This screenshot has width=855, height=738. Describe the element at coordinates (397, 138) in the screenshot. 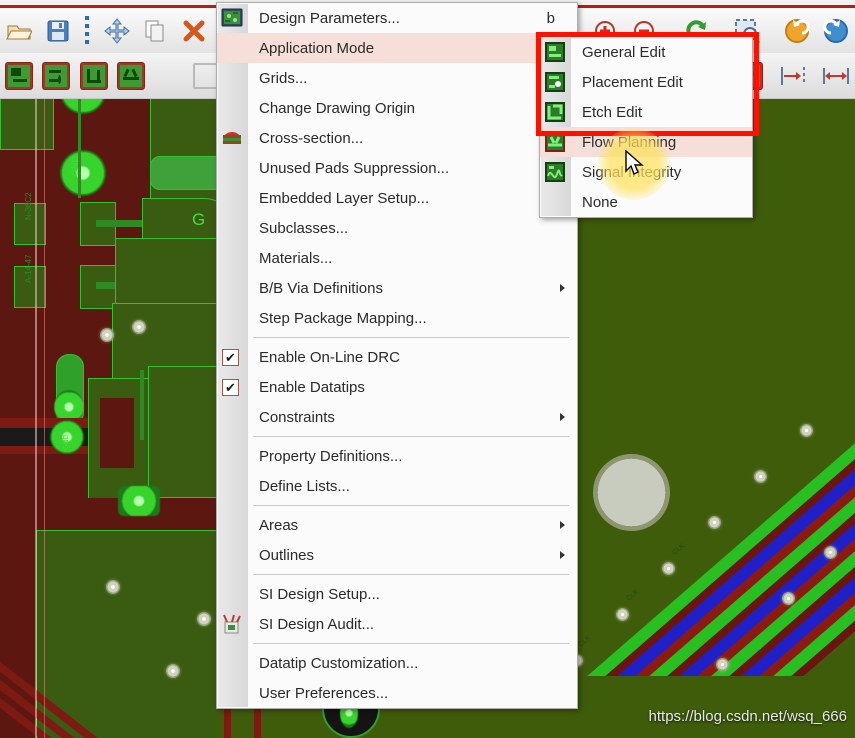

I see `menu-item-cross-section: Cross-section... cs` at that location.